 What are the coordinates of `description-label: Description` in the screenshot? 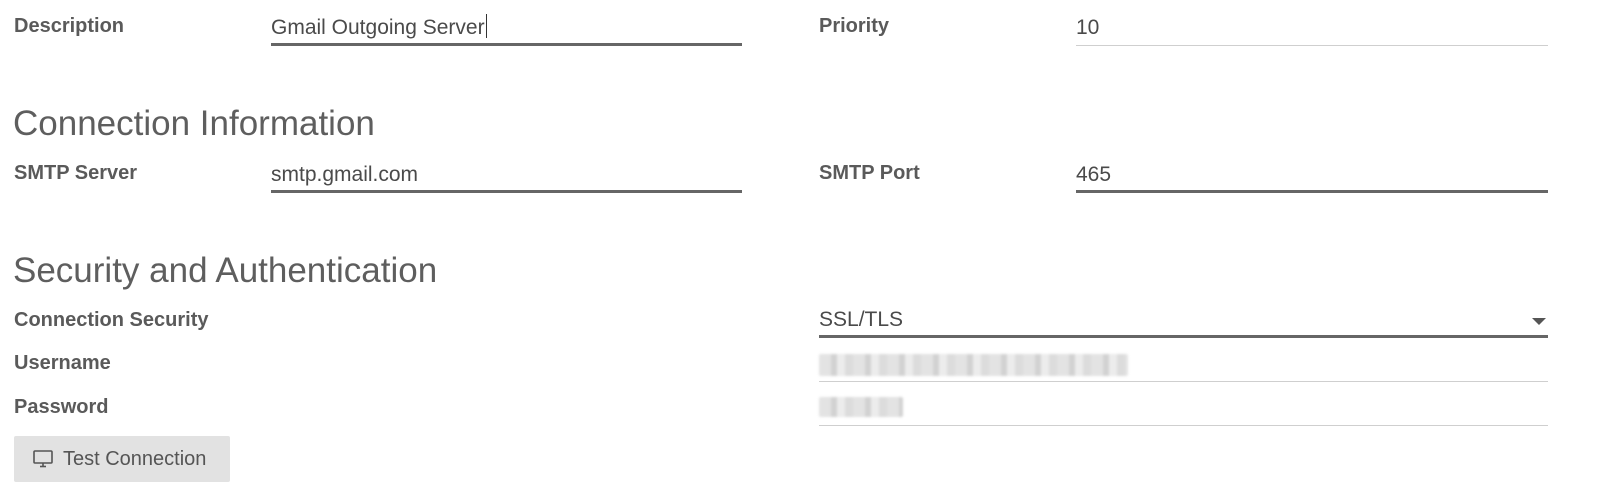 It's located at (69, 26).